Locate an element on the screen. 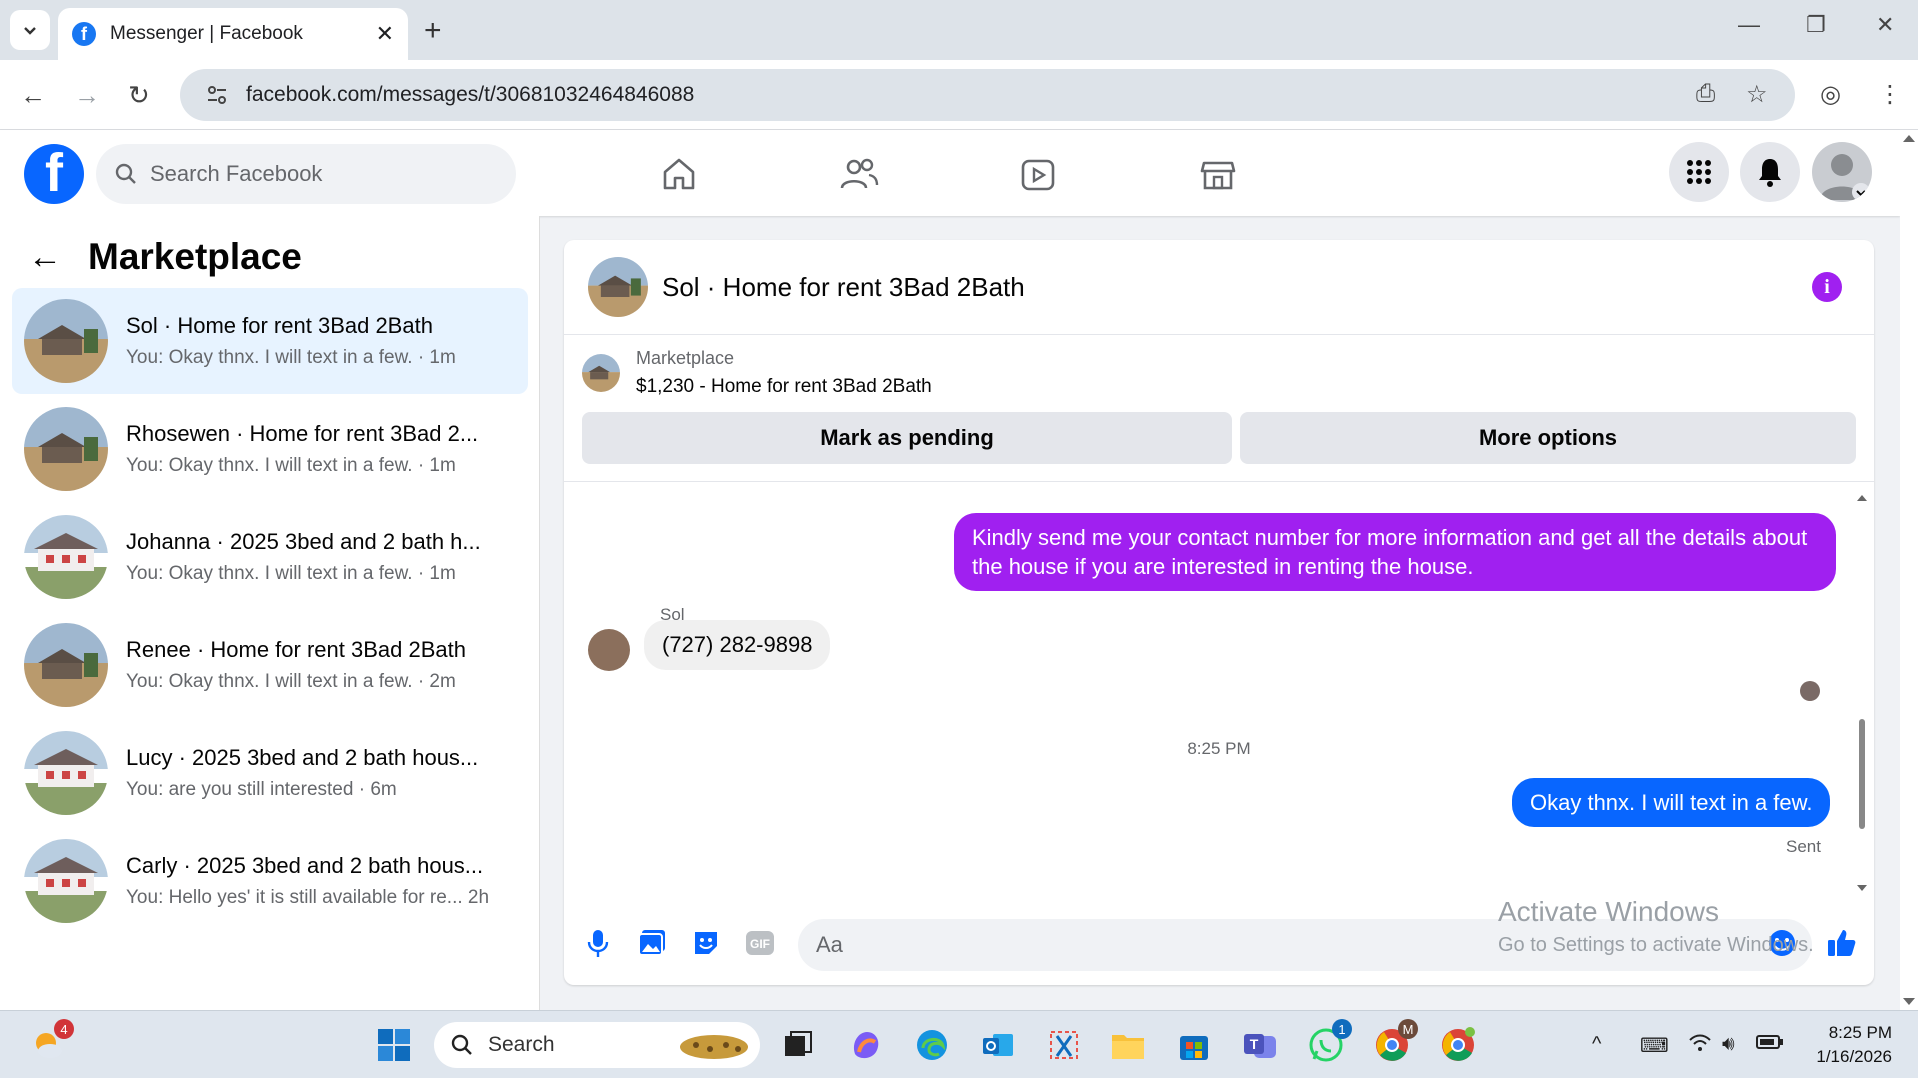  wifi-icon is located at coordinates (1700, 1046).